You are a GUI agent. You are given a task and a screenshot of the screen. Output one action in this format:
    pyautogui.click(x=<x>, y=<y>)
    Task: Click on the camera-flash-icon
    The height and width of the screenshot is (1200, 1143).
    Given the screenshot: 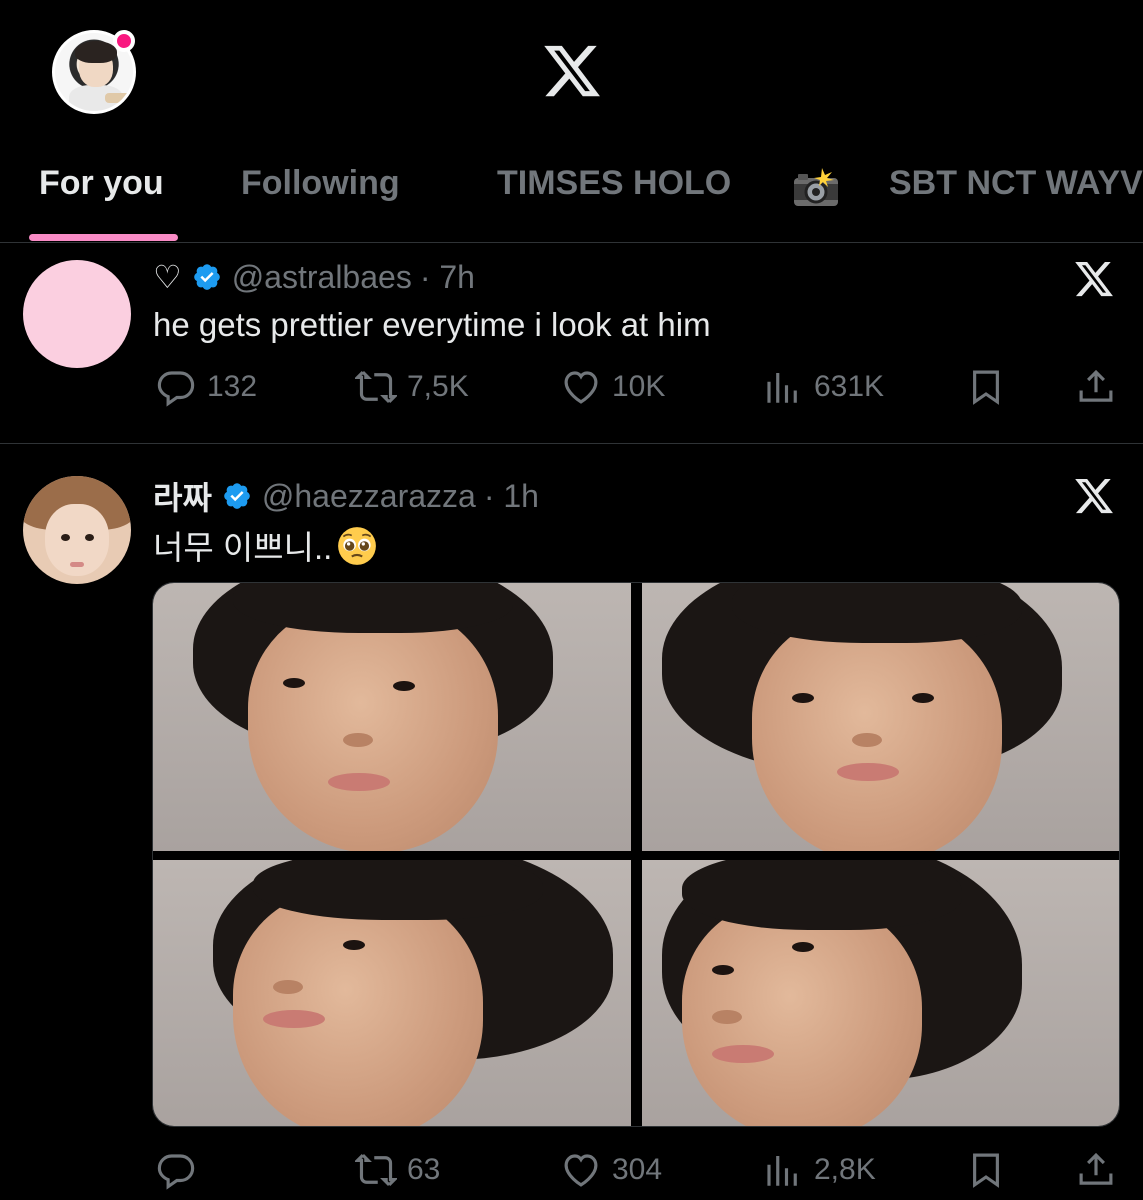 What is the action you would take?
    pyautogui.click(x=816, y=188)
    